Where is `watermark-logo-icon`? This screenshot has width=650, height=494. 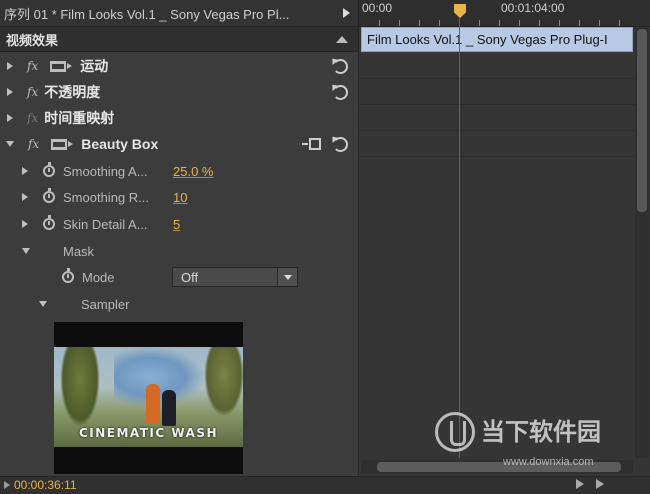
watermark-logo-icon is located at coordinates (455, 432).